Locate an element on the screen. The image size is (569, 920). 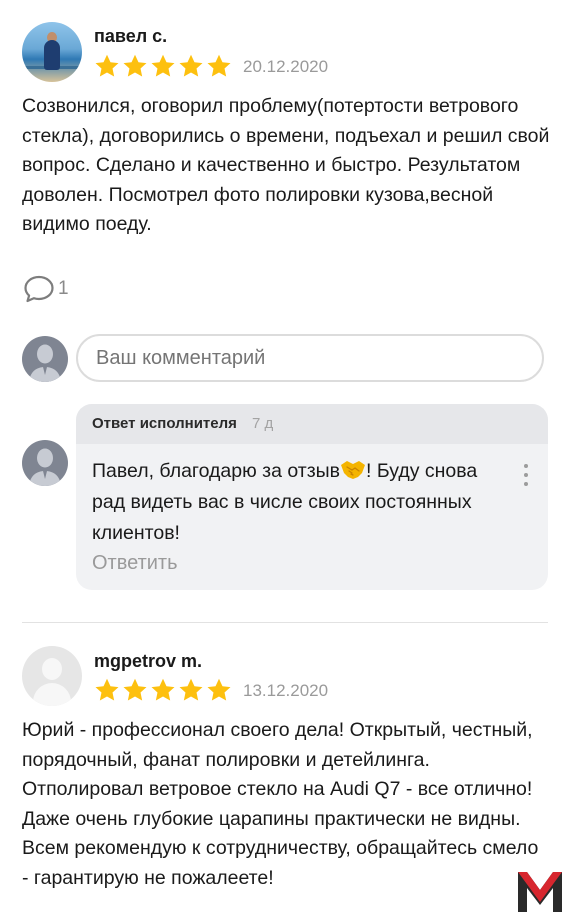
comments-count: 1 is located at coordinates (63, 288).